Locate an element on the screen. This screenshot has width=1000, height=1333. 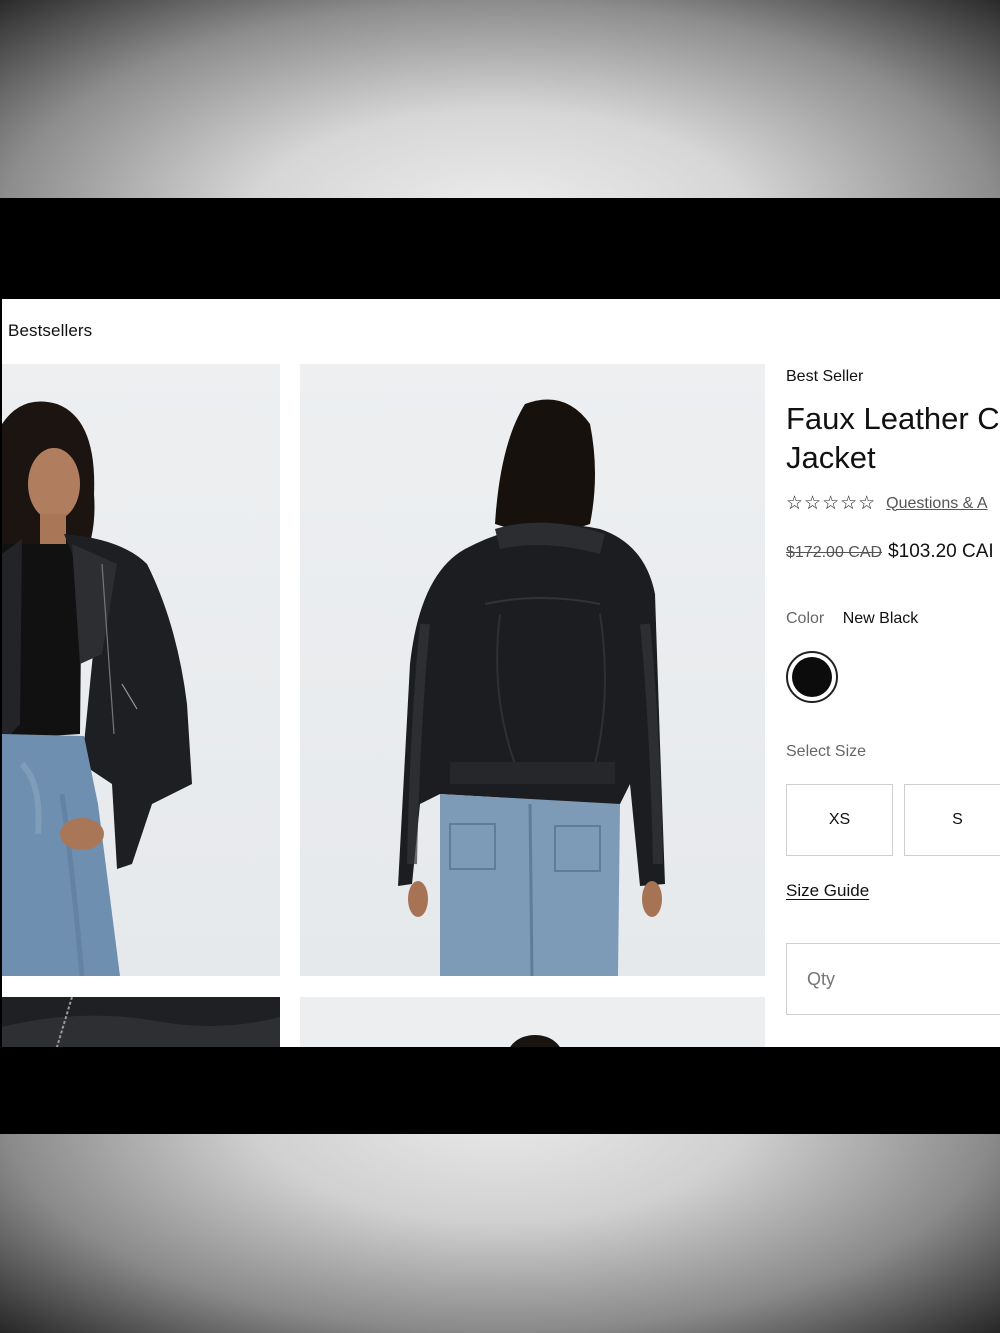
select-size-label: Select Size is located at coordinates (826, 751).